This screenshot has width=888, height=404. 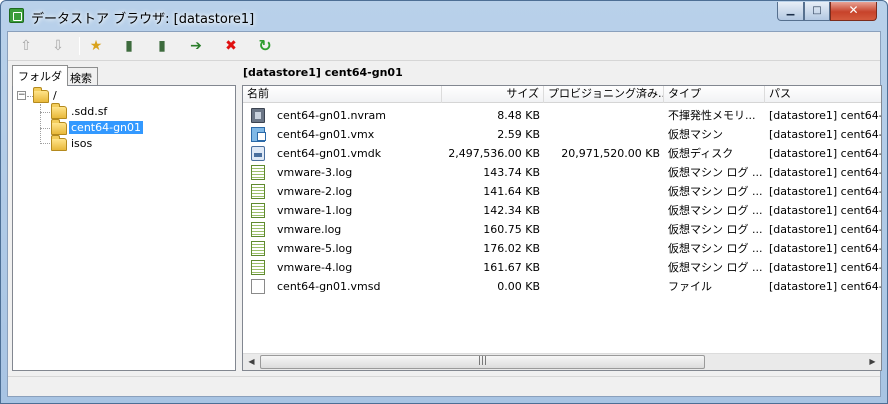 I want to click on tree-item-isos: isos, so click(x=81, y=143).